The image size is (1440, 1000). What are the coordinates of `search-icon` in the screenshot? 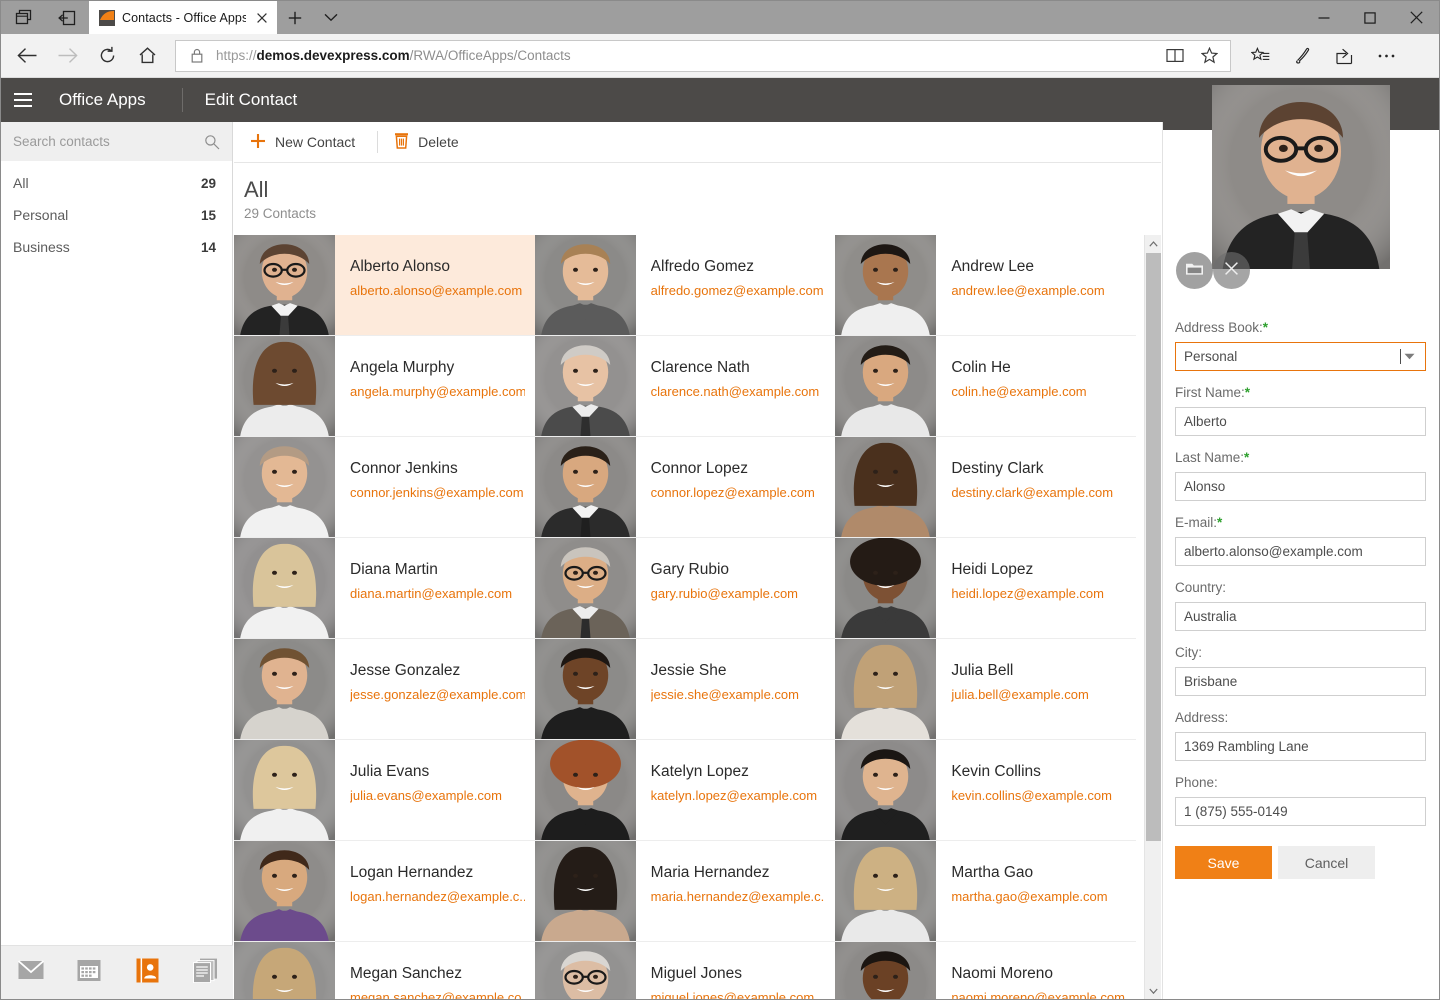 It's located at (212, 142).